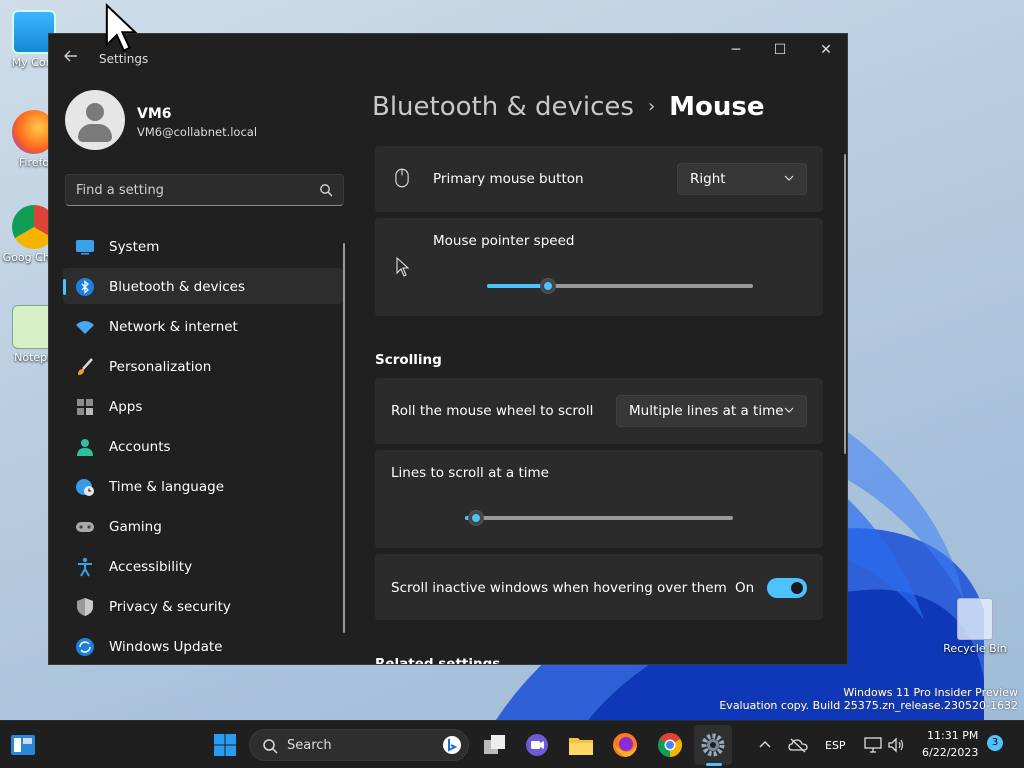 Image resolution: width=1024 pixels, height=768 pixels. What do you see at coordinates (475, 518) in the screenshot?
I see `lines-to-scroll-thumb` at bounding box center [475, 518].